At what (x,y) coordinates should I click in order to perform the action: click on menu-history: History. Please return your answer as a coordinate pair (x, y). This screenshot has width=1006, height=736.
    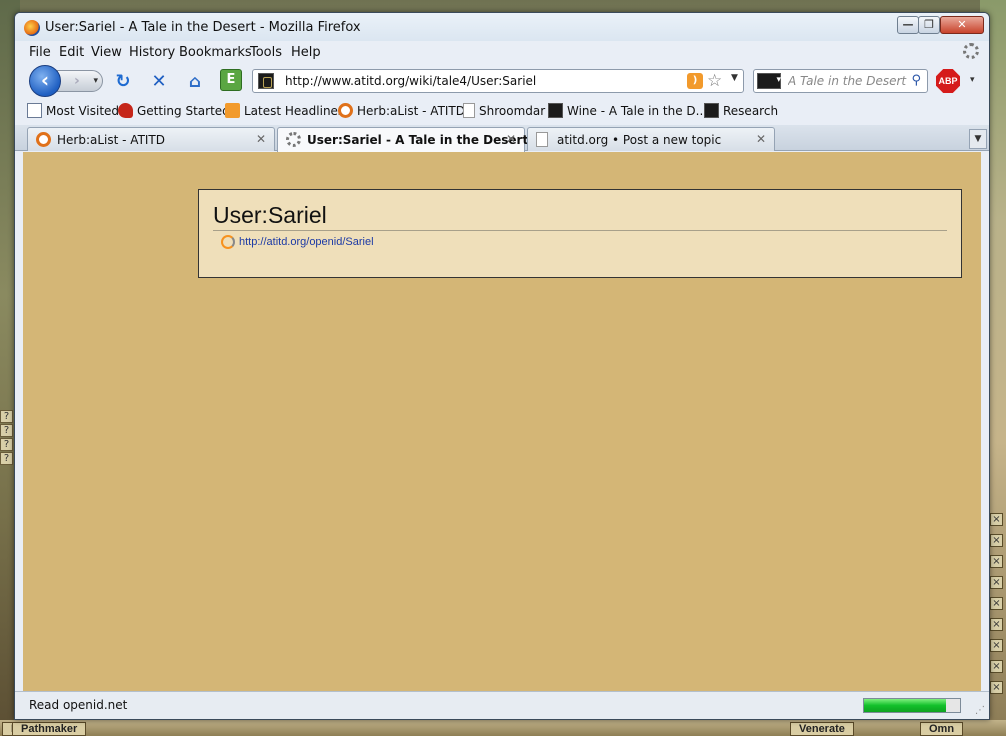
    Looking at the image, I should click on (152, 52).